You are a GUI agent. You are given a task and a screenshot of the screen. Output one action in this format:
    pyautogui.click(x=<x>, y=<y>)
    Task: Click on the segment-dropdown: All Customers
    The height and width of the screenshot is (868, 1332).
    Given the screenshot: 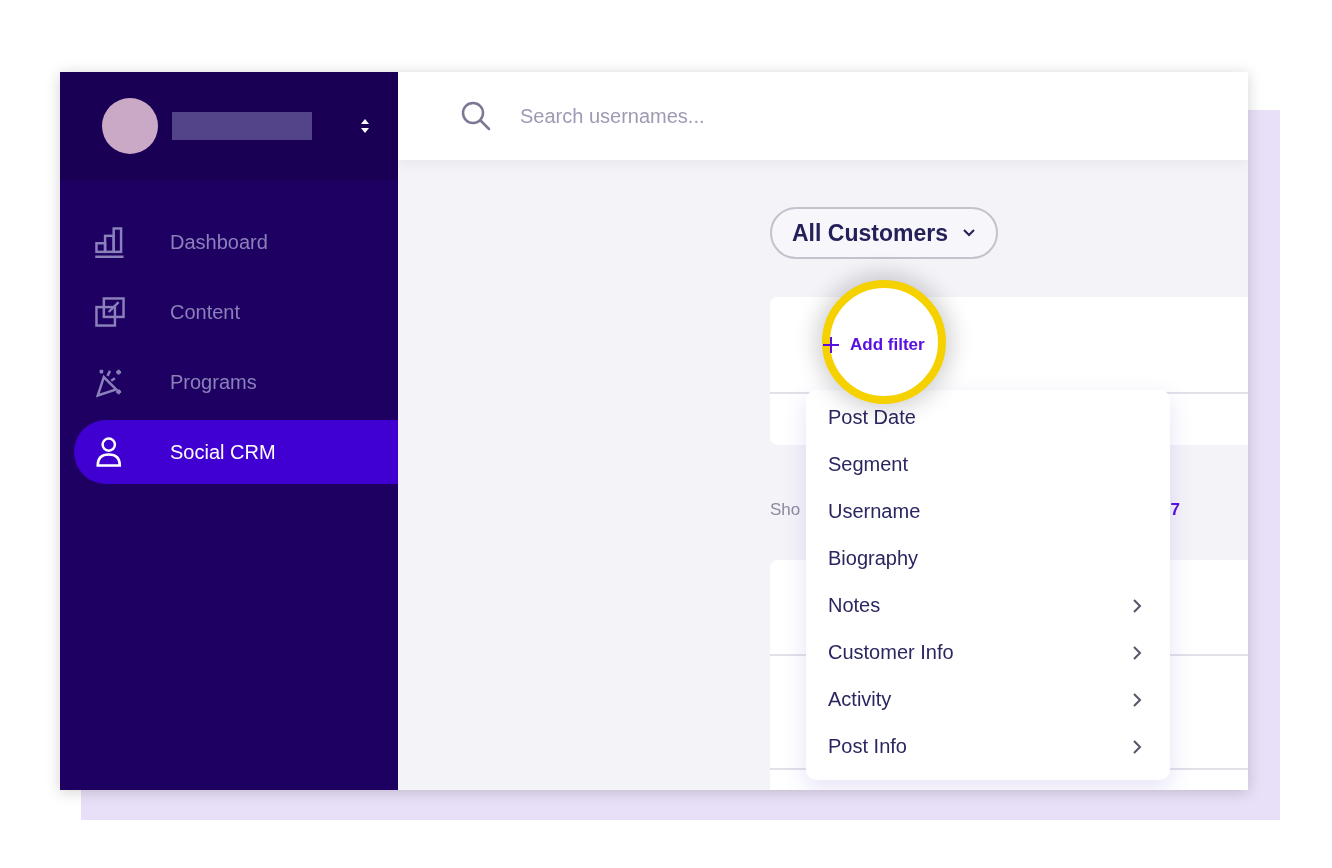 What is the action you would take?
    pyautogui.click(x=884, y=233)
    